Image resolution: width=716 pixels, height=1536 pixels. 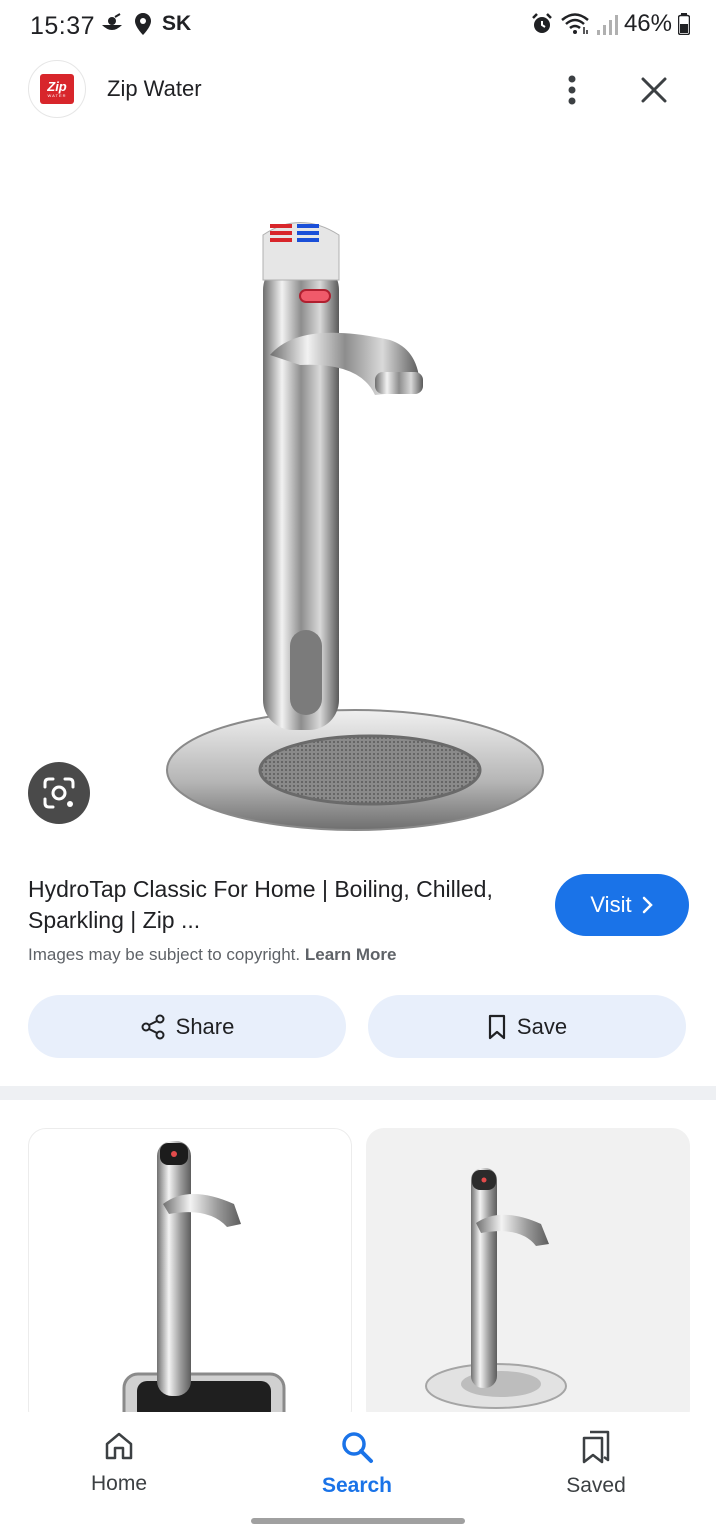 What do you see at coordinates (497, 1026) in the screenshot?
I see `bookmark-icon` at bounding box center [497, 1026].